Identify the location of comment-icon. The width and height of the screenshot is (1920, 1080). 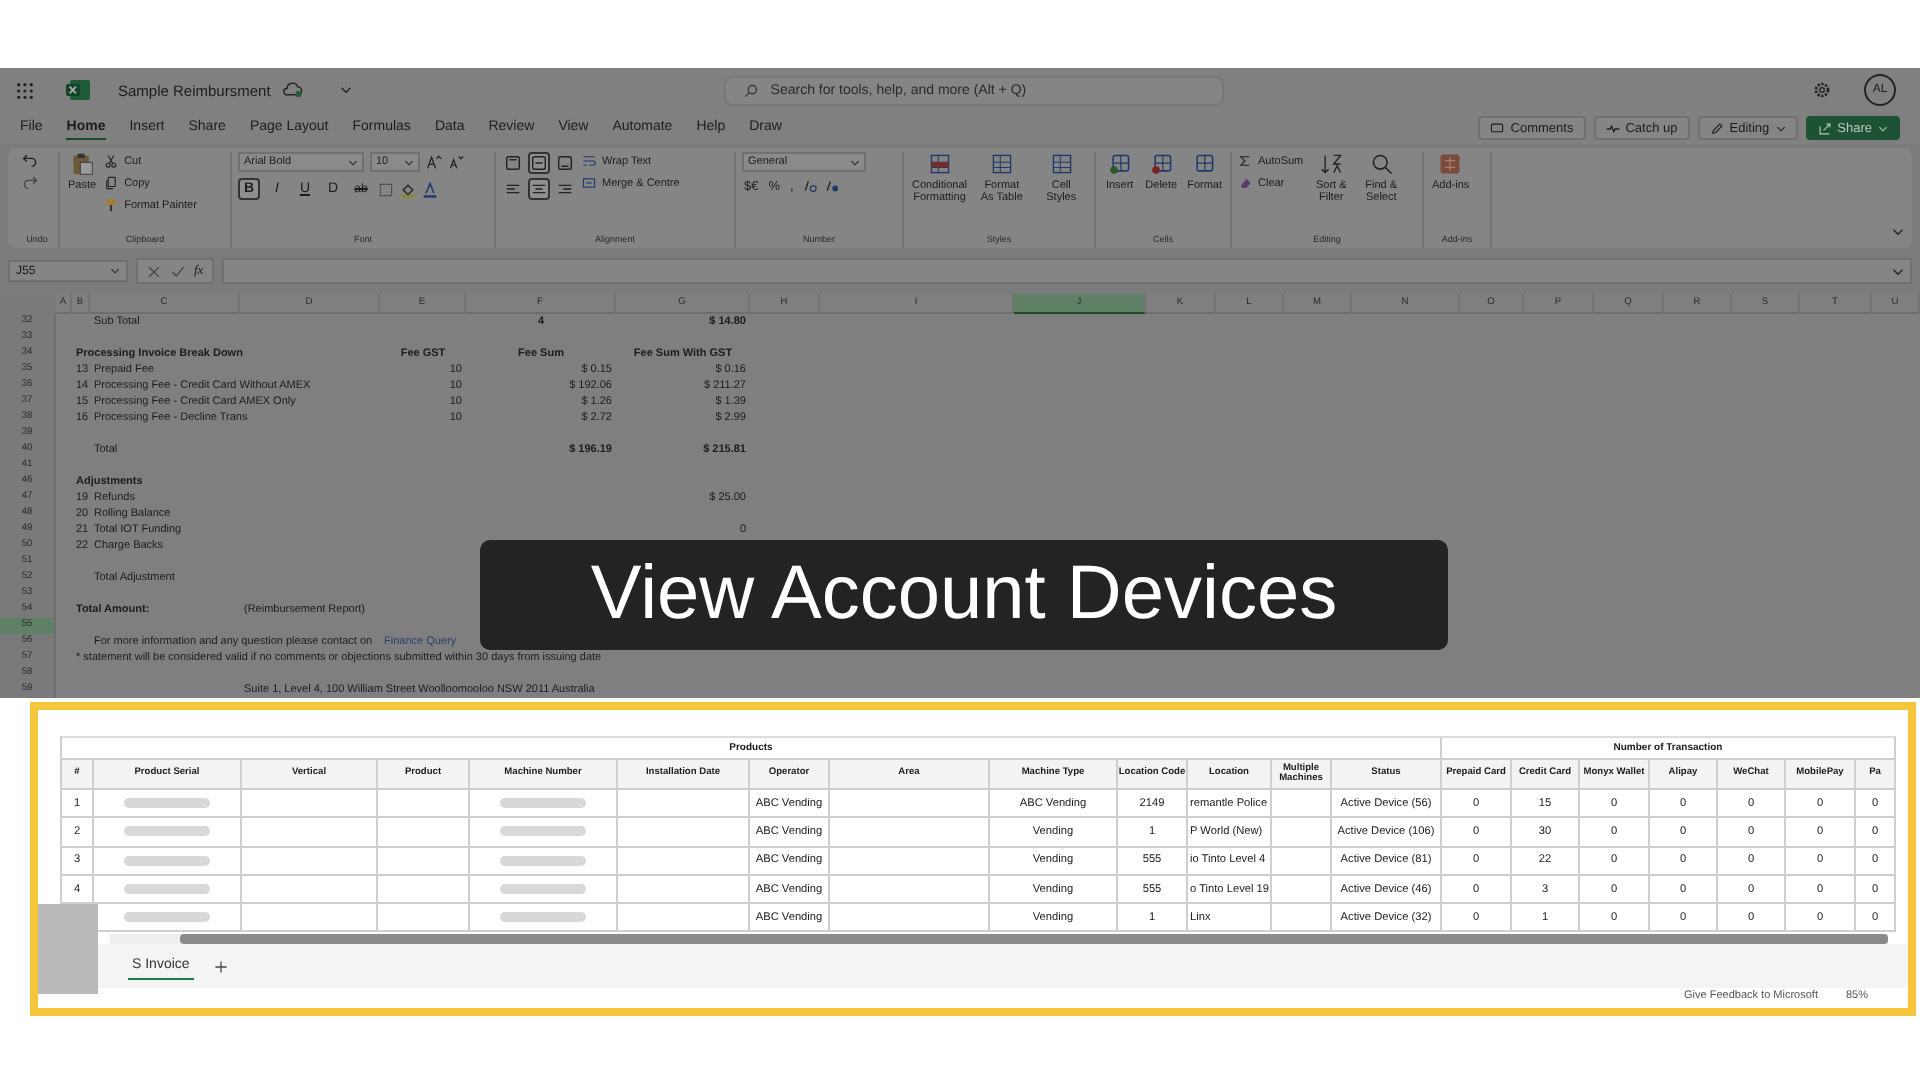
(1497, 128).